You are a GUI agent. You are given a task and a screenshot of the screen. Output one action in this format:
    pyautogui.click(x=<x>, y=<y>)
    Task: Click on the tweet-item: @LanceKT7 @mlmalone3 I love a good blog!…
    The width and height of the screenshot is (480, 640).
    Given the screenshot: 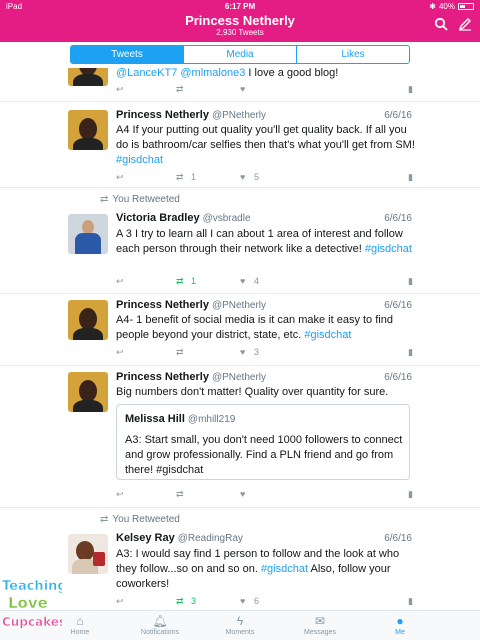 What is the action you would take?
    pyautogui.click(x=240, y=85)
    